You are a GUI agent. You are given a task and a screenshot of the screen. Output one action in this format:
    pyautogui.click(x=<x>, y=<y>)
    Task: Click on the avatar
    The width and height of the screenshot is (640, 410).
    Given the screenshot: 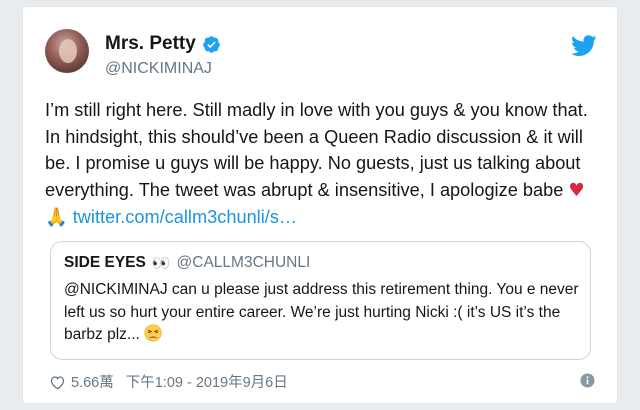 What is the action you would take?
    pyautogui.click(x=67, y=51)
    